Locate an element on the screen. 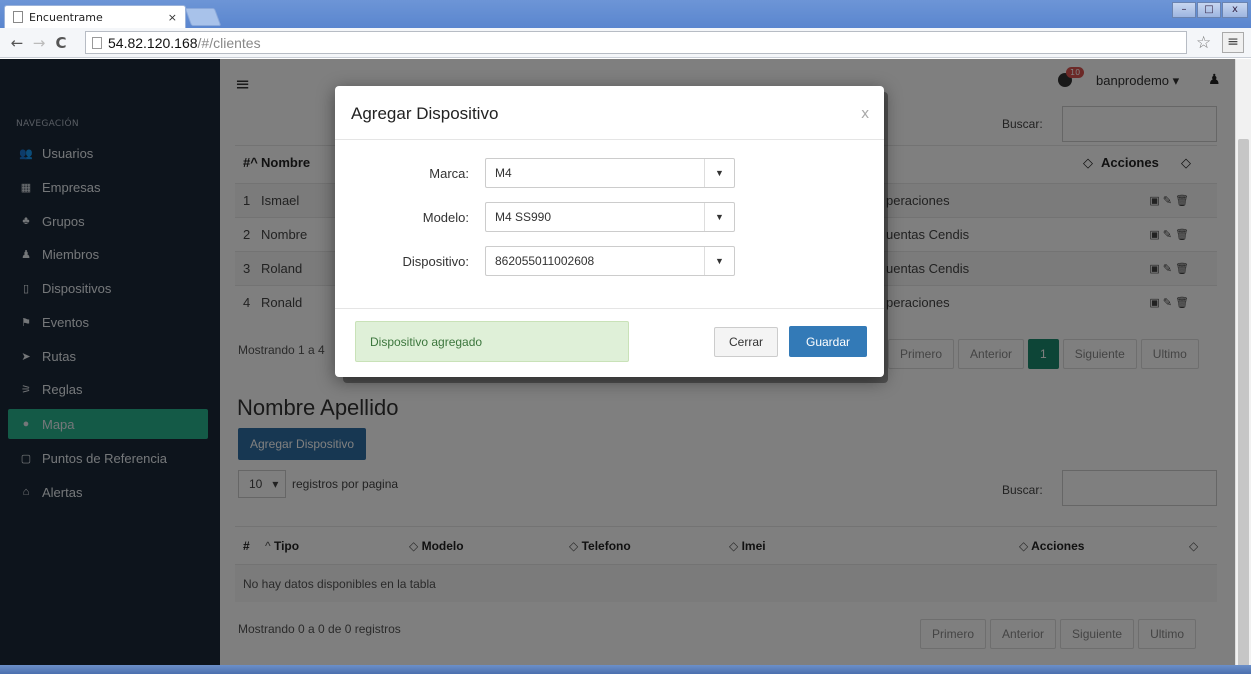 The height and width of the screenshot is (674, 1251). url-input: 54.82.120.168/#/clientes is located at coordinates (636, 42).